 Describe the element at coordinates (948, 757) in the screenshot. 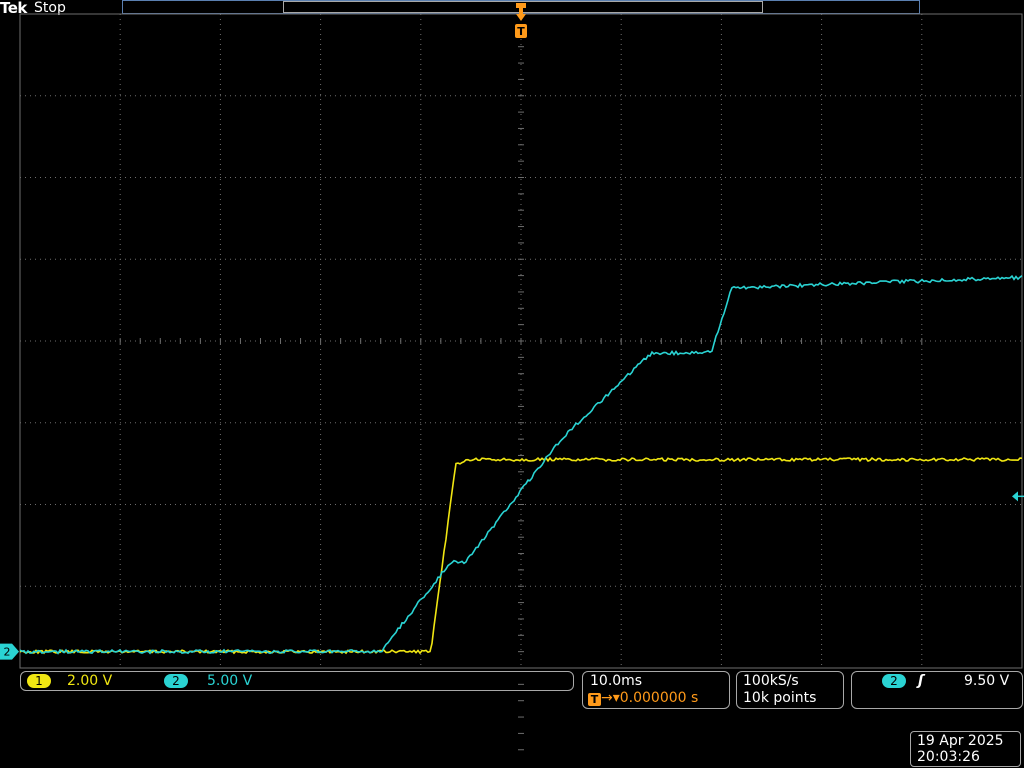

I see `time: 20:03:26` at that location.